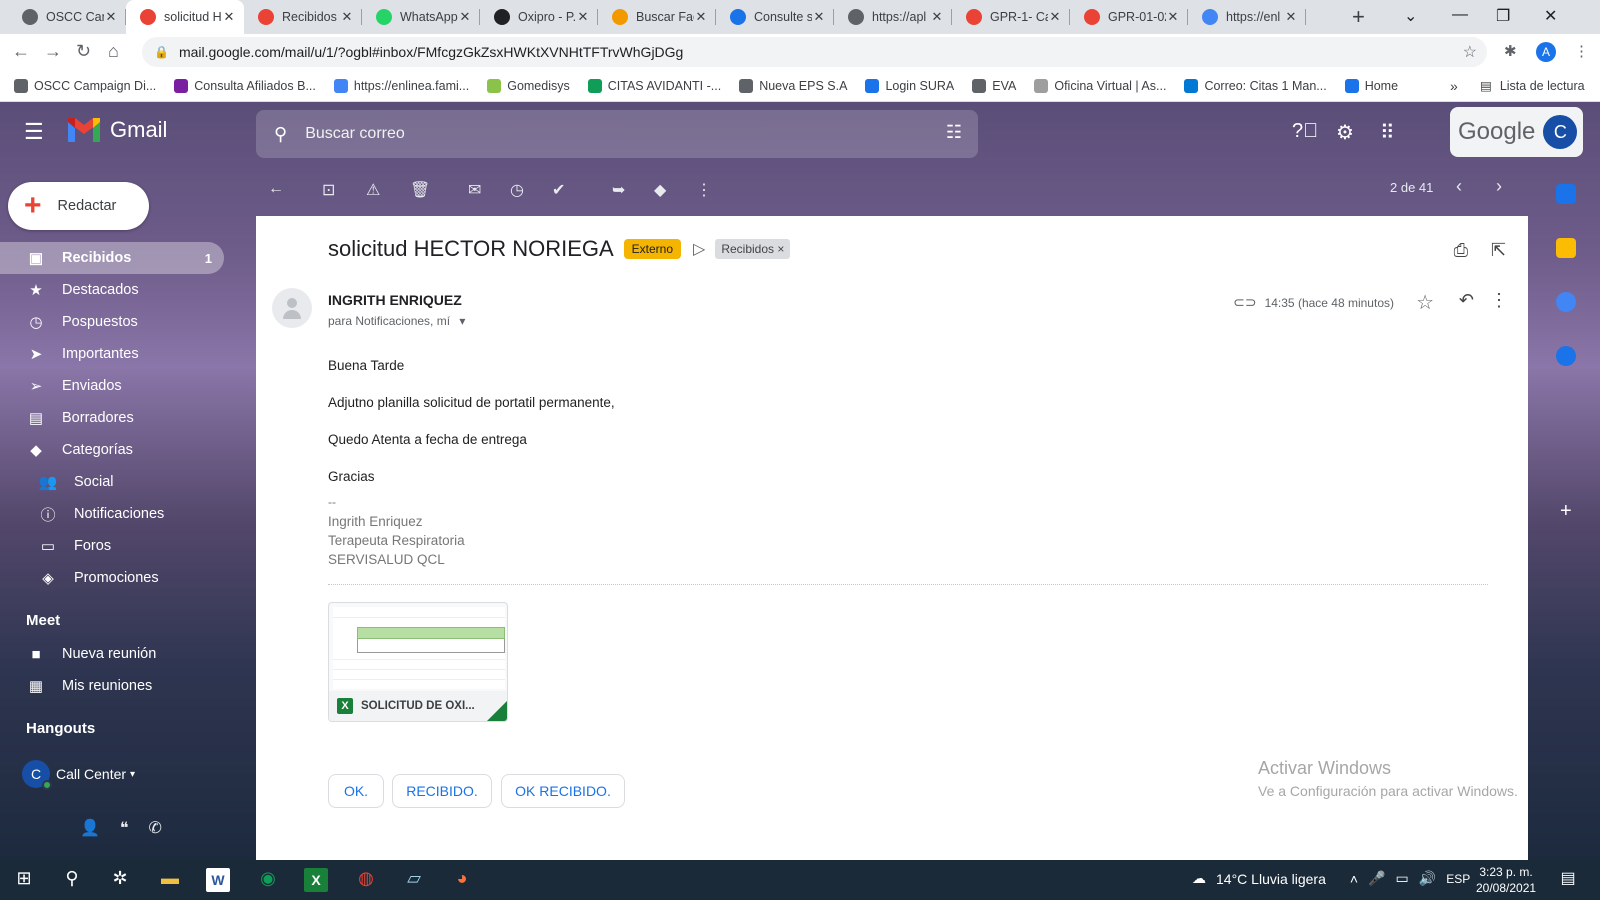  Describe the element at coordinates (1358, 17) in the screenshot. I see `new-tab-button: +` at that location.